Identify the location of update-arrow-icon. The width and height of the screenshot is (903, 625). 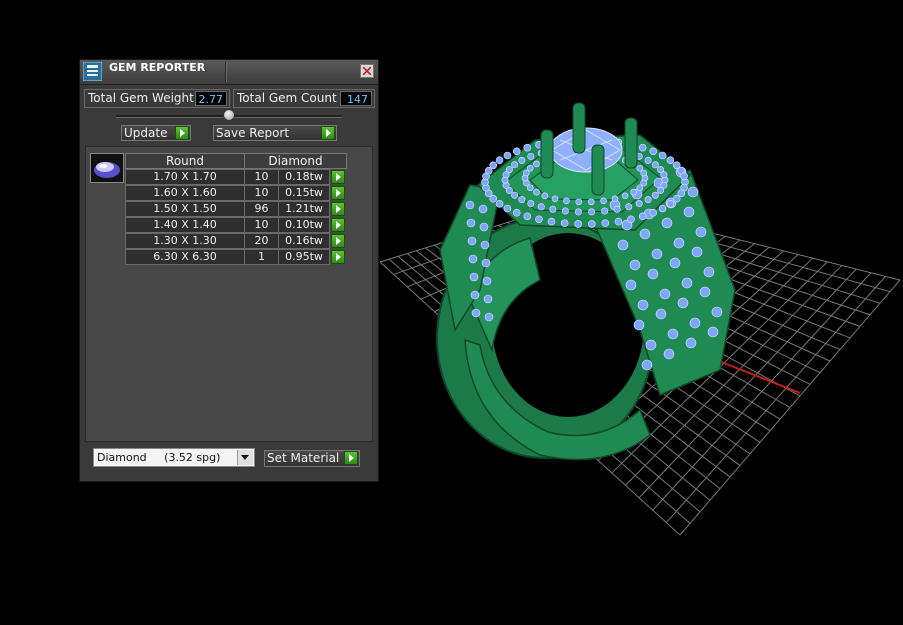
(182, 133).